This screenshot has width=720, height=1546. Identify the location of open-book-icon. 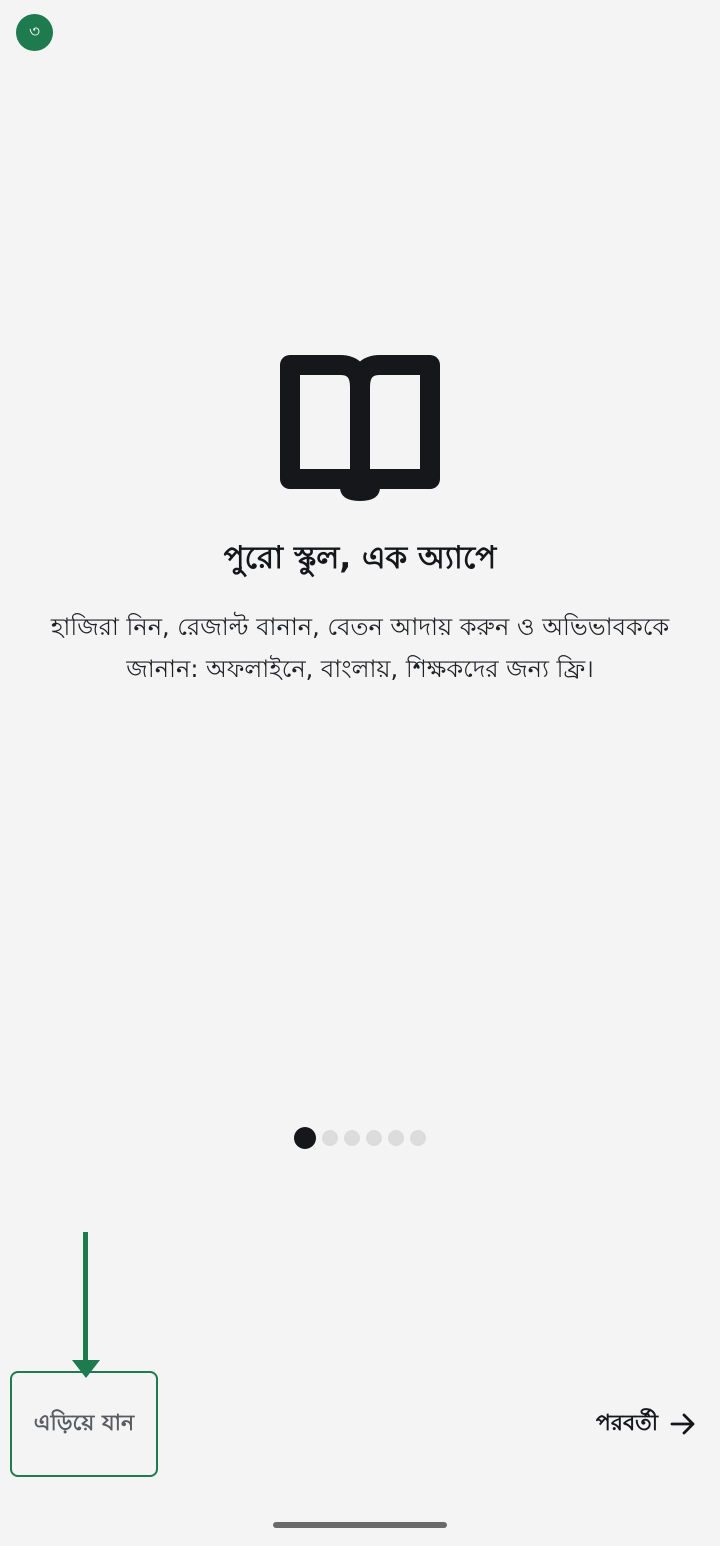
(360, 430).